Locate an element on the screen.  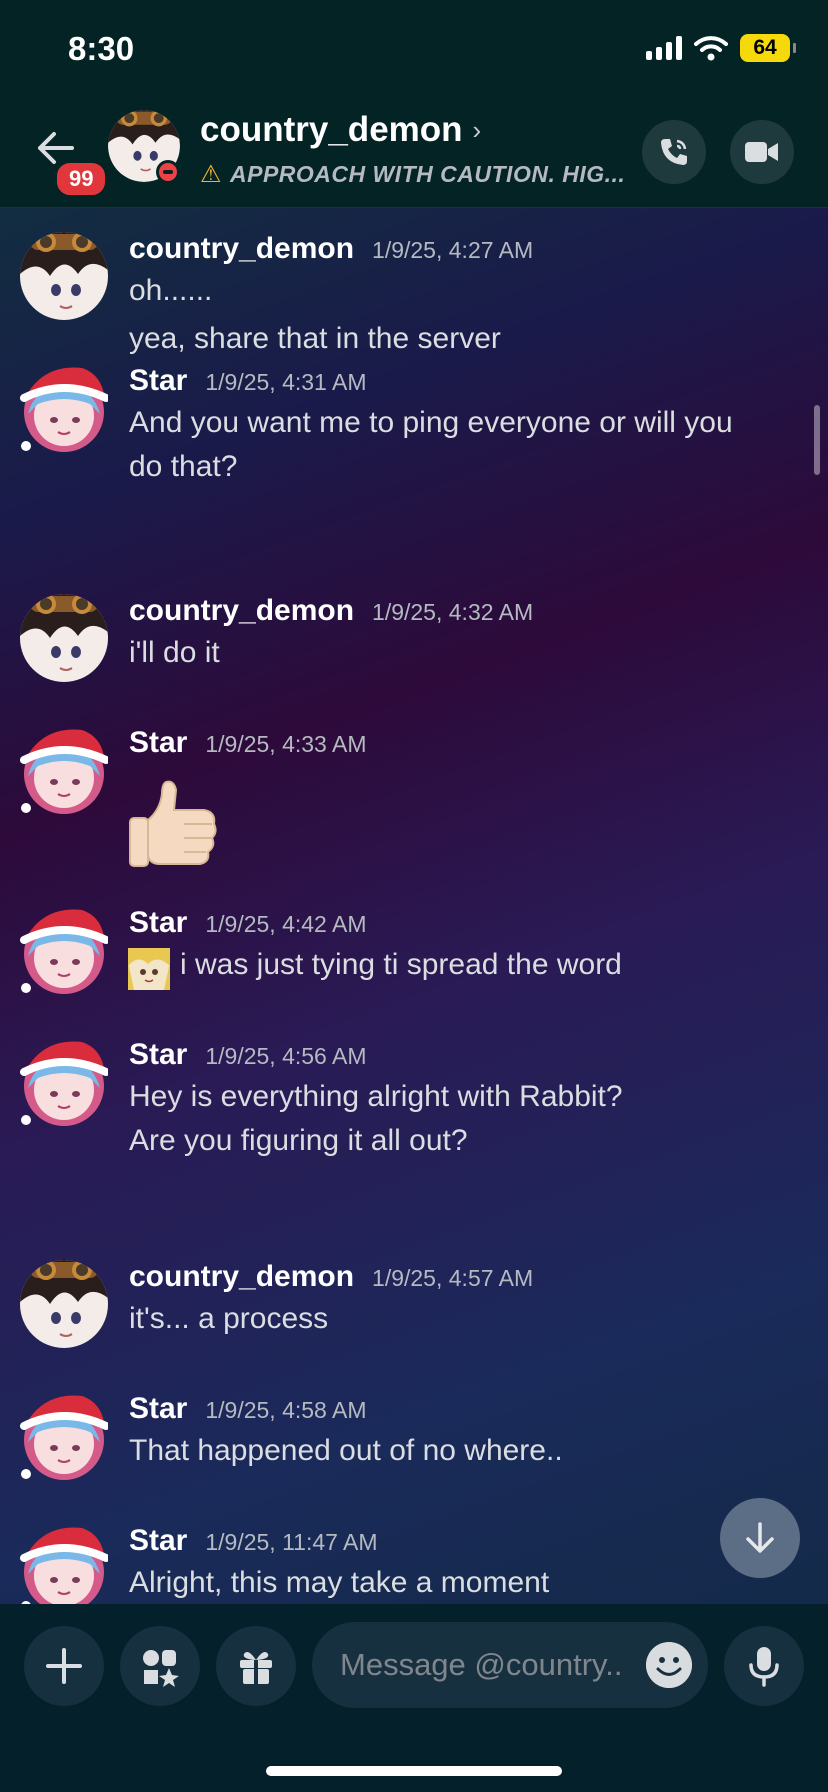
dnd-status-icon is located at coordinates (168, 172).